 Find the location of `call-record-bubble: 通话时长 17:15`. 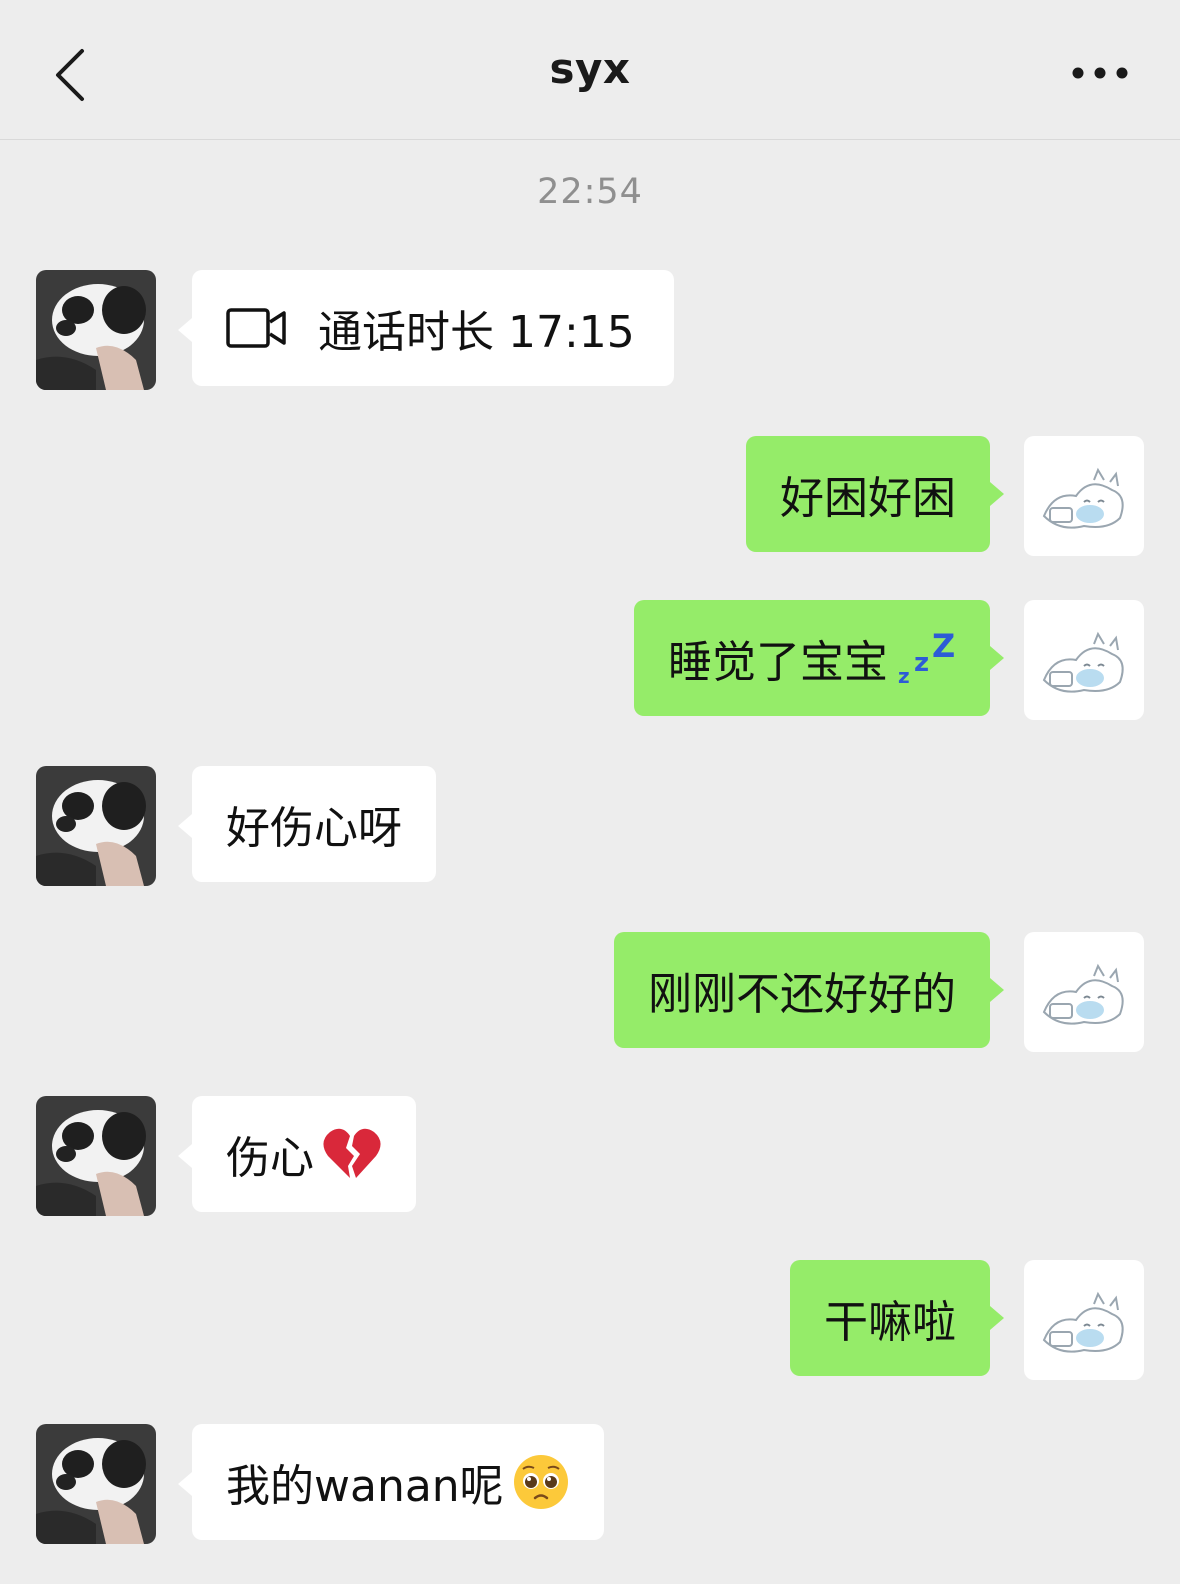

call-record-bubble: 通话时长 17:15 is located at coordinates (426, 328).